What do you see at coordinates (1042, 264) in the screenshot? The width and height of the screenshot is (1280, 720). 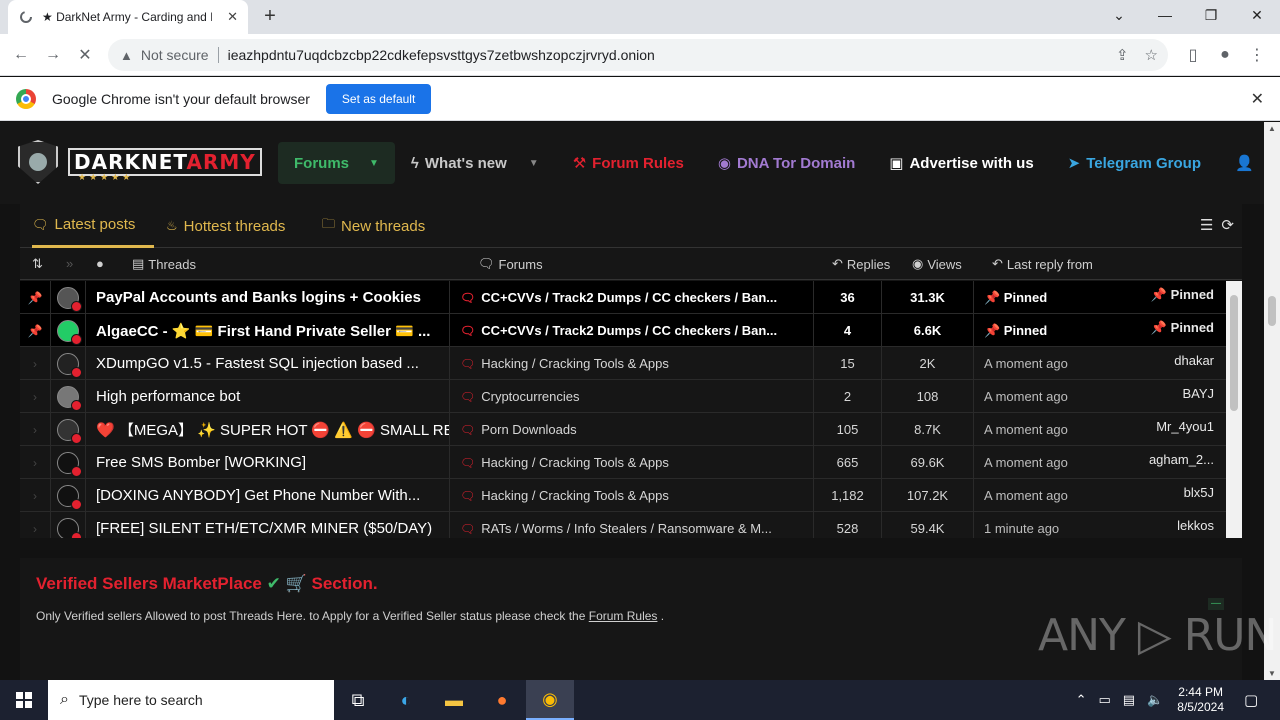 I see `col-last-reply: ↶ Last reply from` at bounding box center [1042, 264].